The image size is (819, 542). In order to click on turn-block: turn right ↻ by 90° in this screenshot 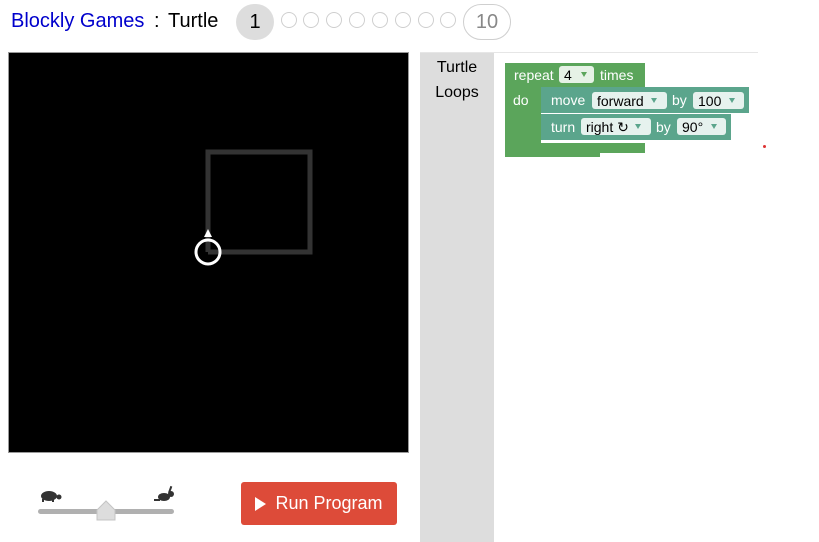, I will do `click(636, 127)`.